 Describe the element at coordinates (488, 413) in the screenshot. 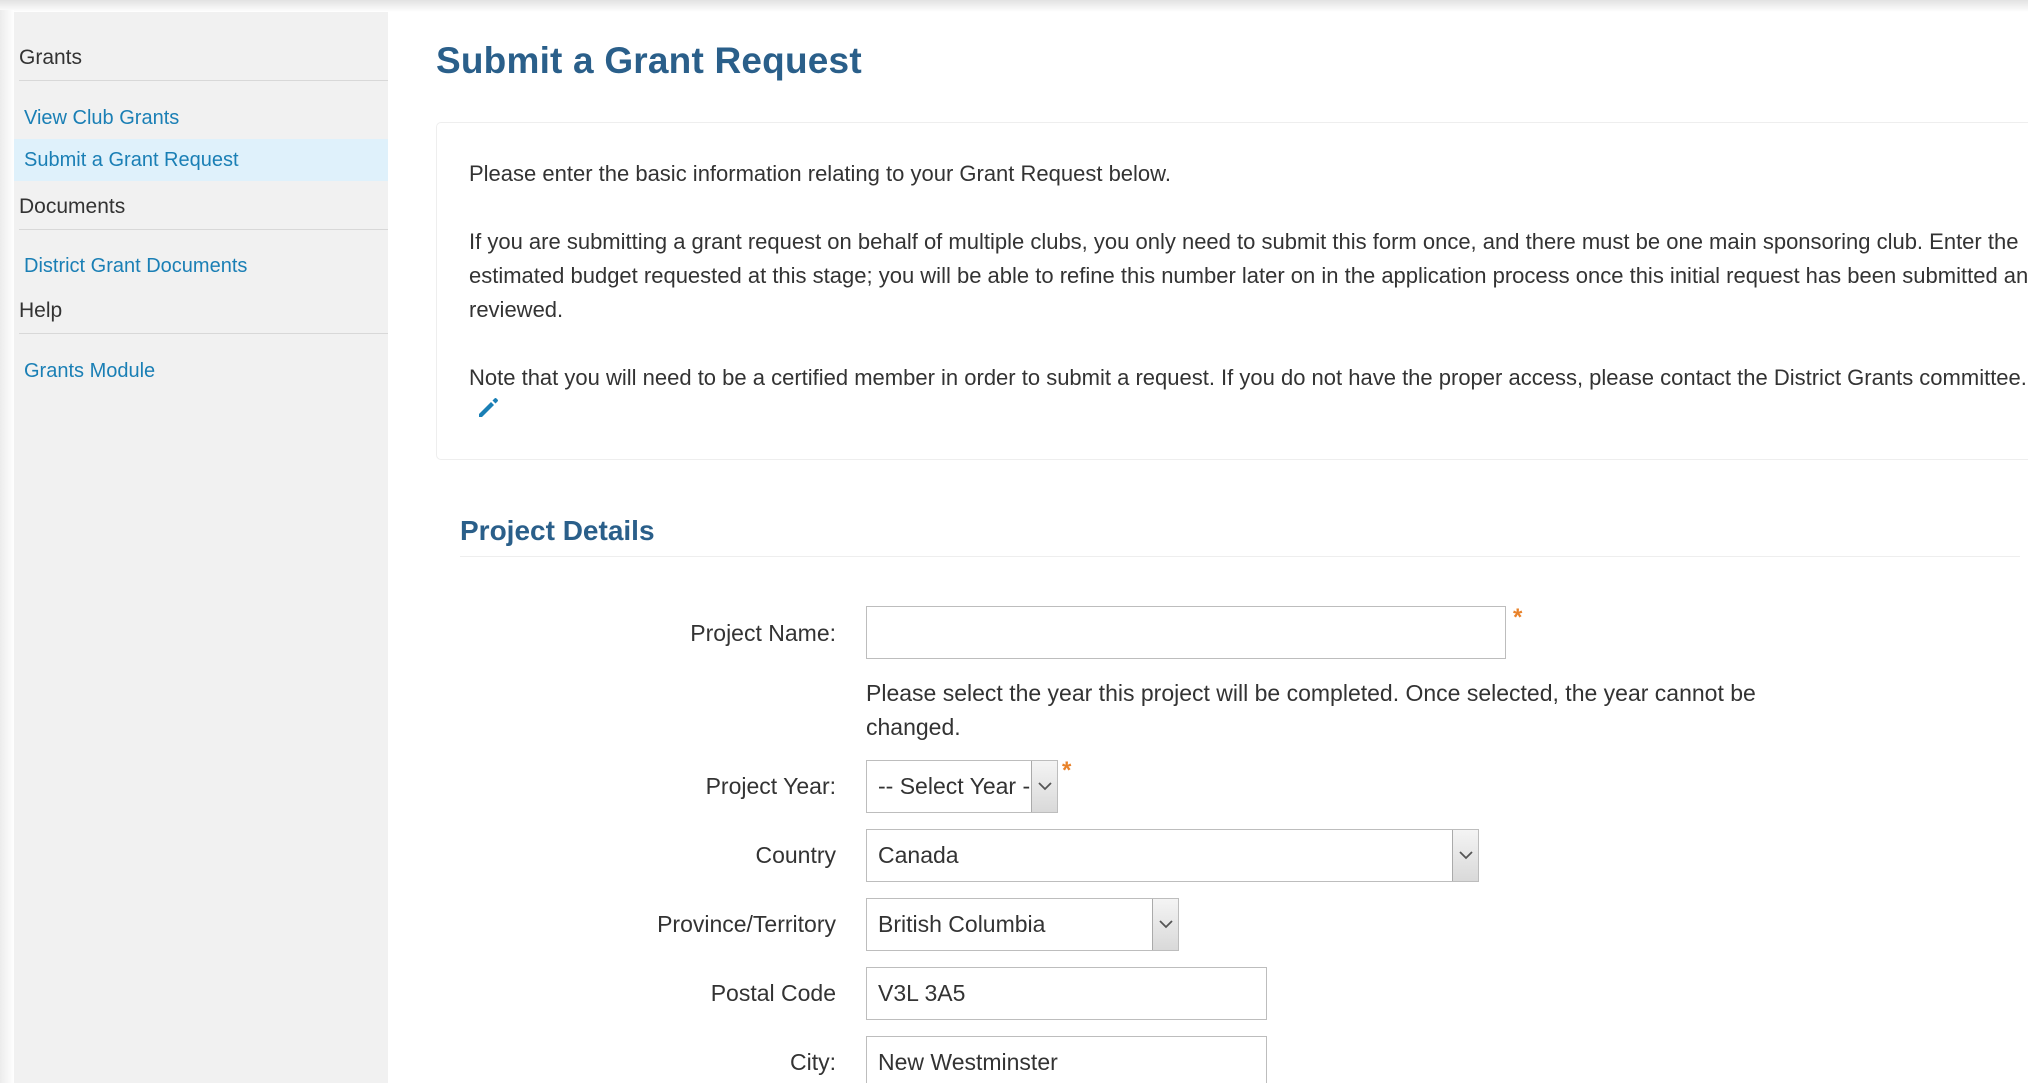

I see `pencil-icon` at that location.